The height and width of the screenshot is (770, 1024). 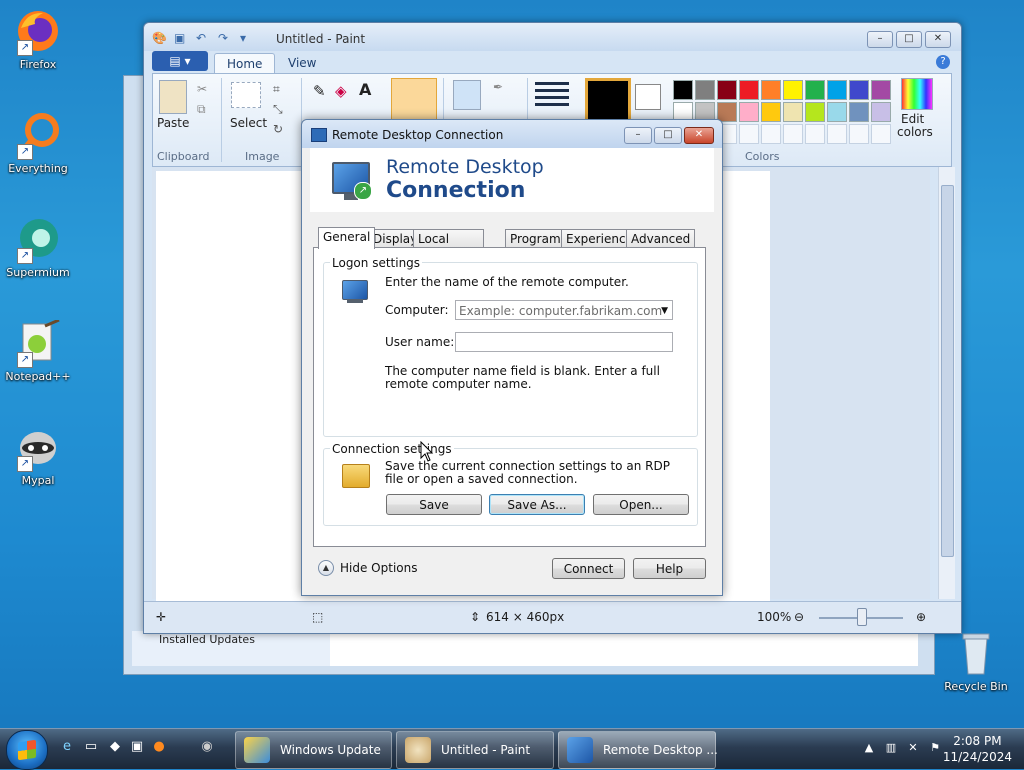 What do you see at coordinates (434, 504) in the screenshot?
I see `save-button: Save` at bounding box center [434, 504].